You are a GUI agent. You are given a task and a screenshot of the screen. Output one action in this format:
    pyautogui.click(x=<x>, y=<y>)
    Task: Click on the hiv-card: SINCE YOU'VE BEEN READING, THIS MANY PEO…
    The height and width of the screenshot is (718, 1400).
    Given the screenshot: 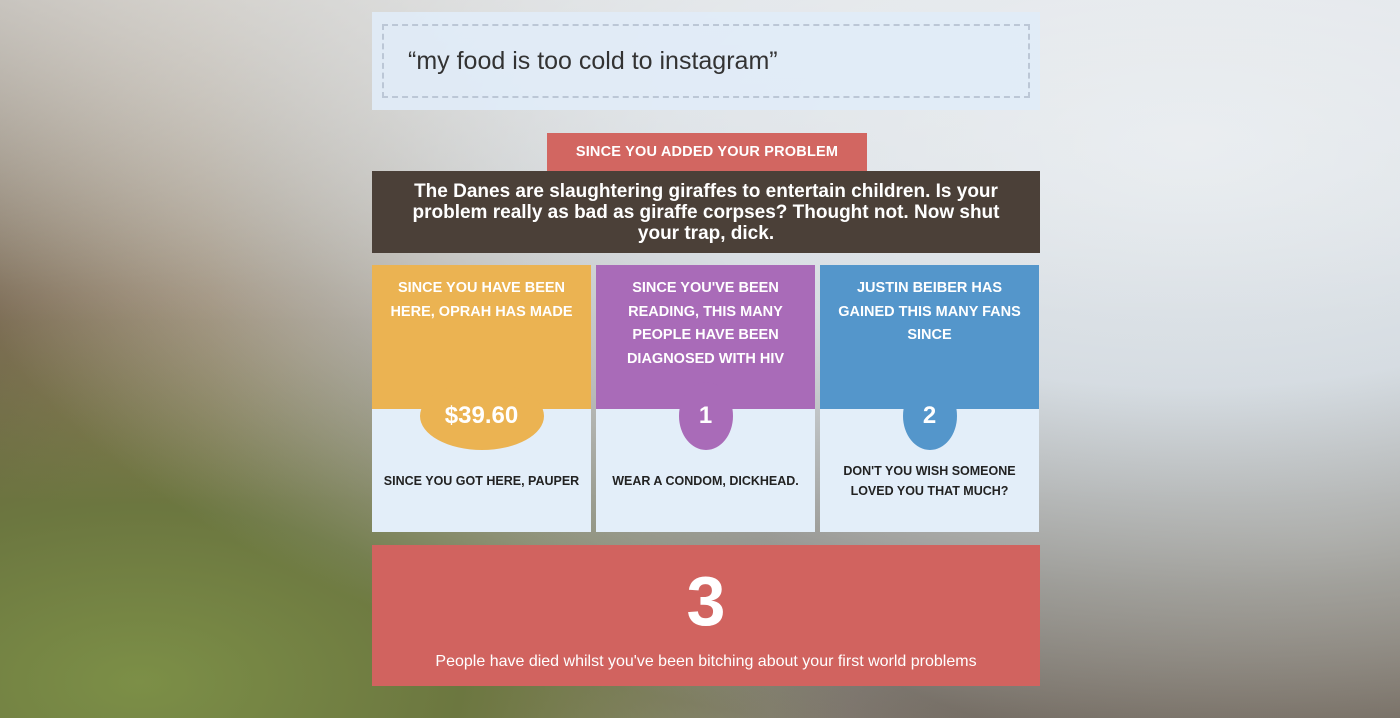 What is the action you would take?
    pyautogui.click(x=705, y=398)
    